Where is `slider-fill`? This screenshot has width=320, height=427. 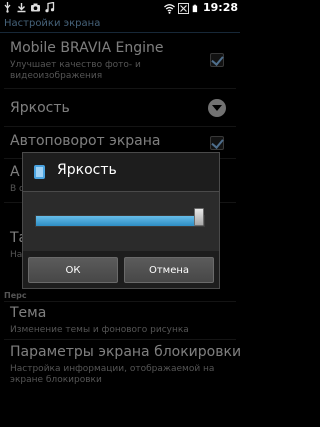 slider-fill is located at coordinates (117, 221).